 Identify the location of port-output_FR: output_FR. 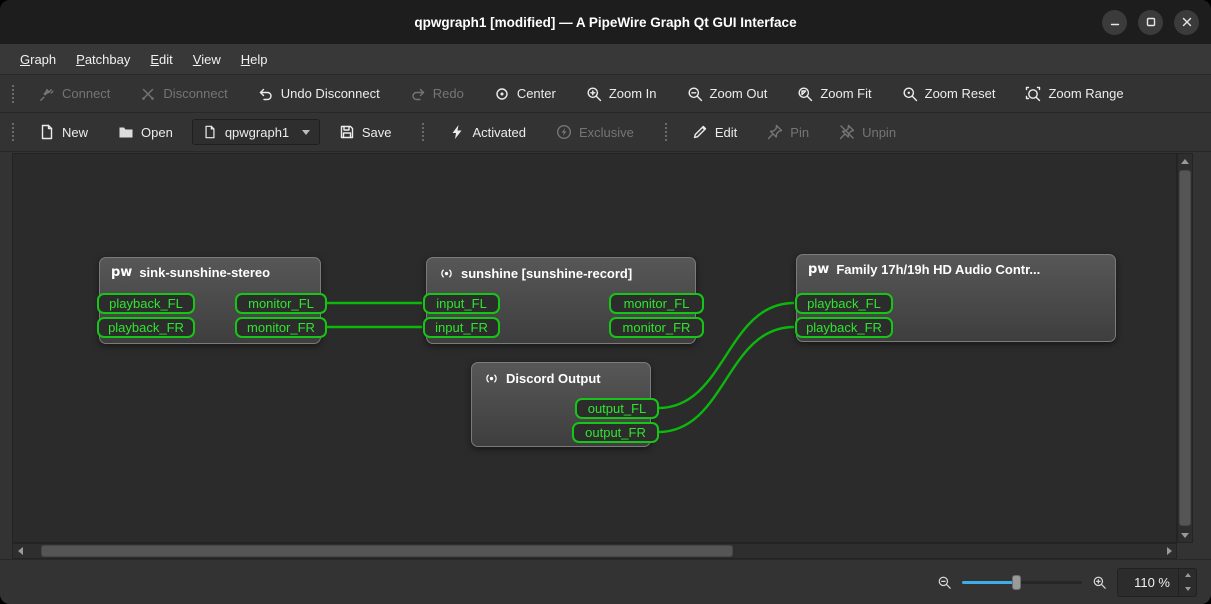
(615, 432).